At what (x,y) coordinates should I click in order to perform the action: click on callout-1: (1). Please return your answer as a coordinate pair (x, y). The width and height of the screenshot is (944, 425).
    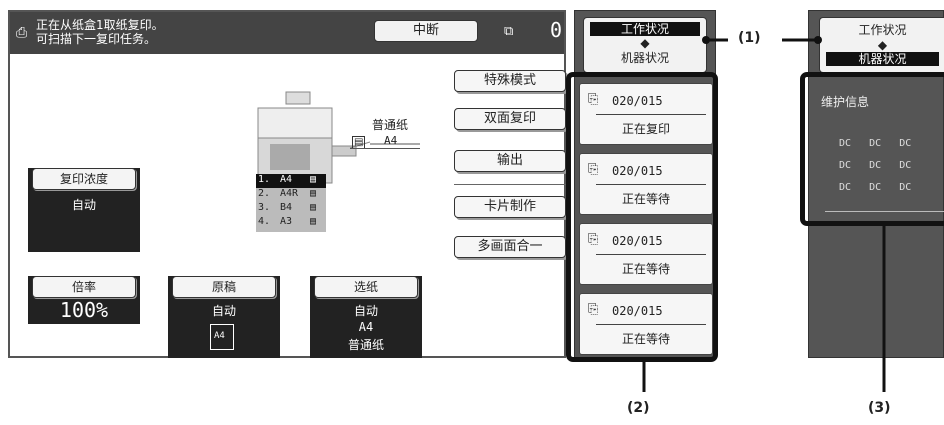
    Looking at the image, I should click on (749, 38).